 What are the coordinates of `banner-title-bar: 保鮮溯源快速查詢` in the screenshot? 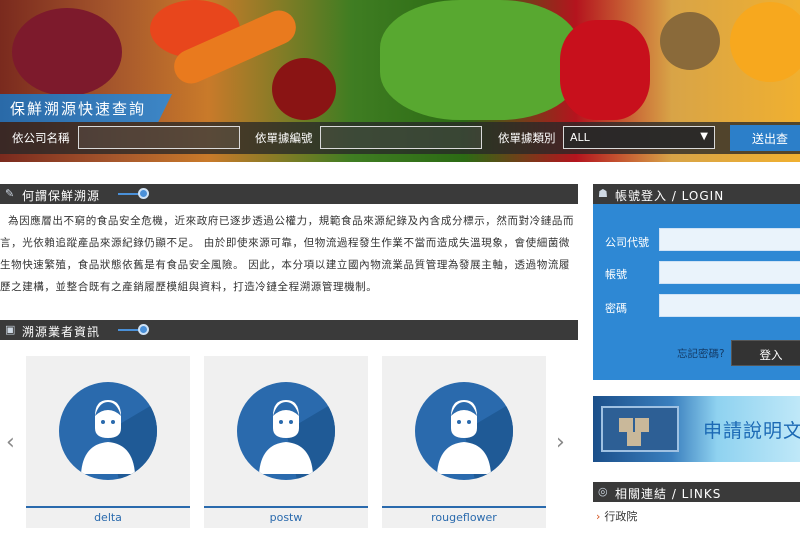 It's located at (86, 108).